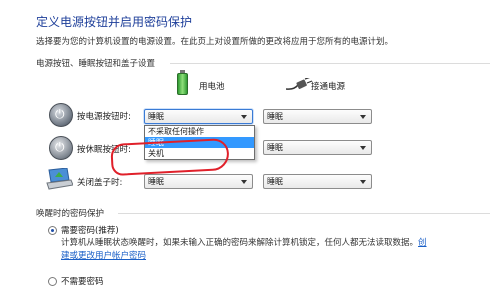 Image resolution: width=500 pixels, height=288 pixels. I want to click on battery-icon, so click(182, 82).